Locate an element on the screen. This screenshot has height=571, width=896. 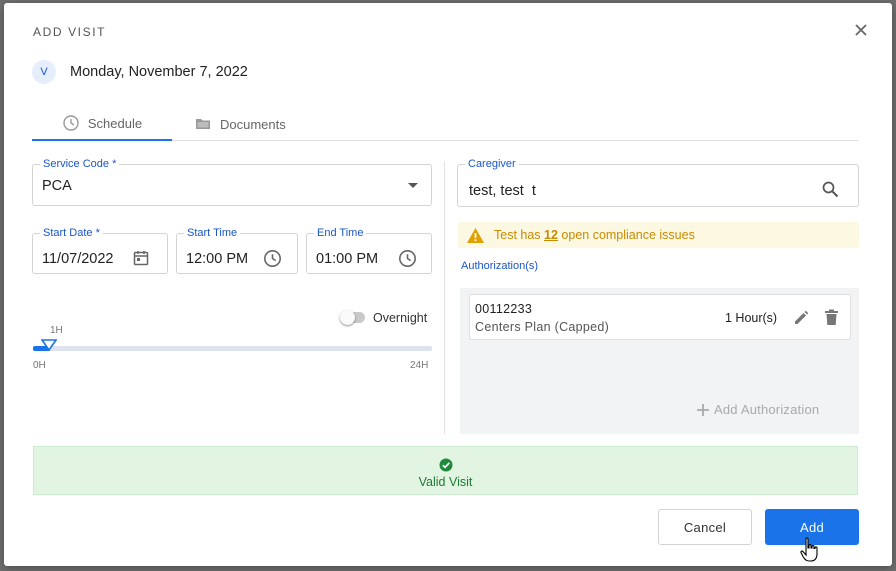
start-time-label: Start Time is located at coordinates (212, 233).